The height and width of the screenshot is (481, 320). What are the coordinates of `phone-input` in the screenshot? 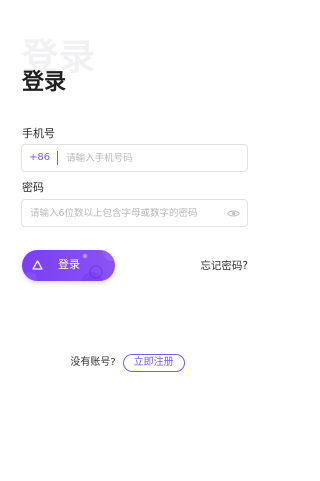 It's located at (156, 158).